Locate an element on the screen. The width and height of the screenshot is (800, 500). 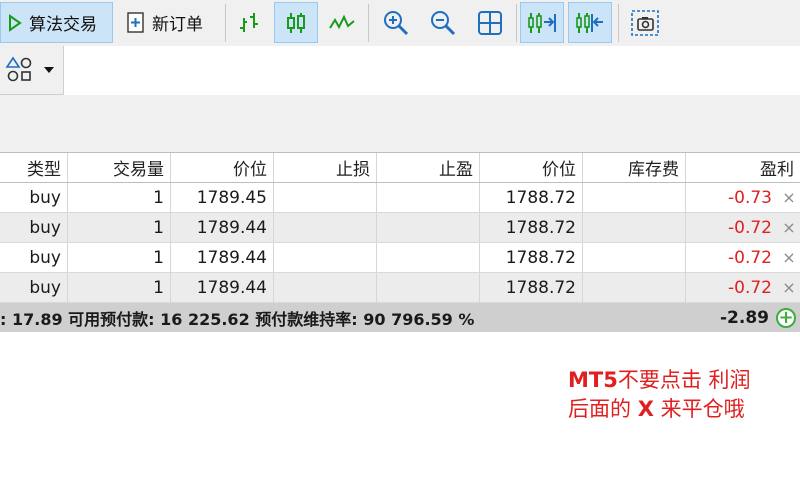
table-header: 类型 交易量 价位 止损 止盈 价位 库存费 盈利 is located at coordinates (400, 167).